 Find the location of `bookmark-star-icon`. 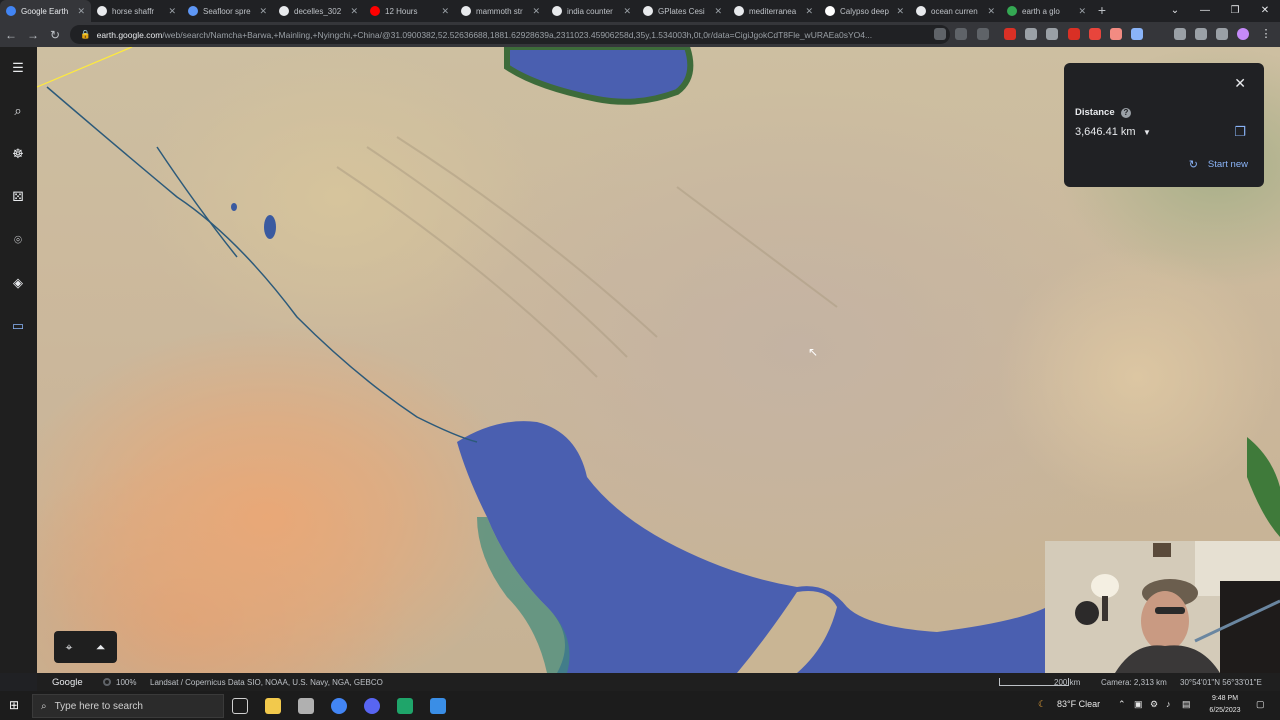

bookmark-star-icon is located at coordinates (983, 34).